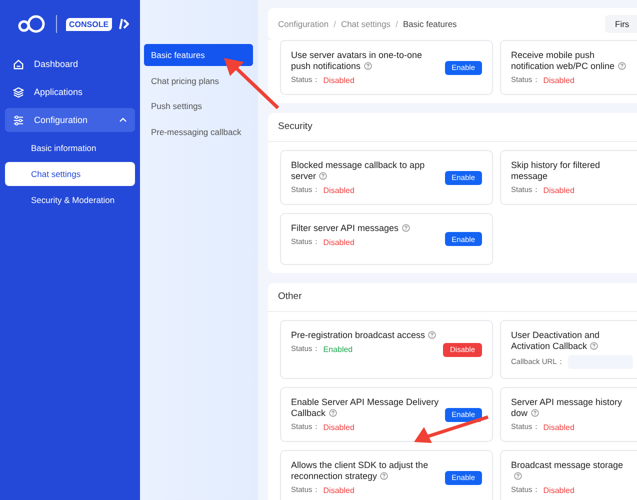 The image size is (637, 500). What do you see at coordinates (70, 148) in the screenshot?
I see `sidebar-subitem: Basic information` at bounding box center [70, 148].